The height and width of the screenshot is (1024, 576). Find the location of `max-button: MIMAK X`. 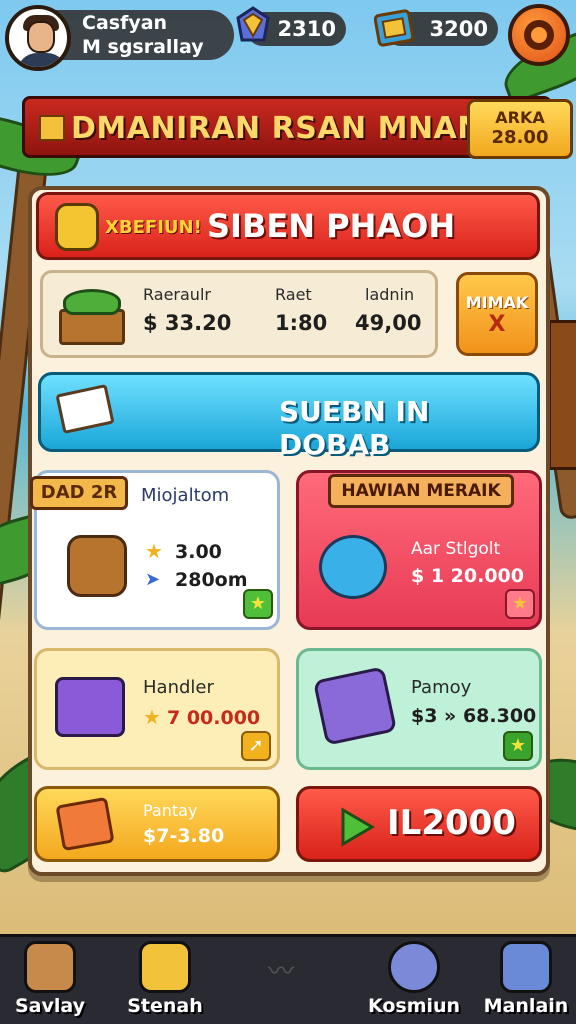

max-button: MIMAK X is located at coordinates (497, 314).